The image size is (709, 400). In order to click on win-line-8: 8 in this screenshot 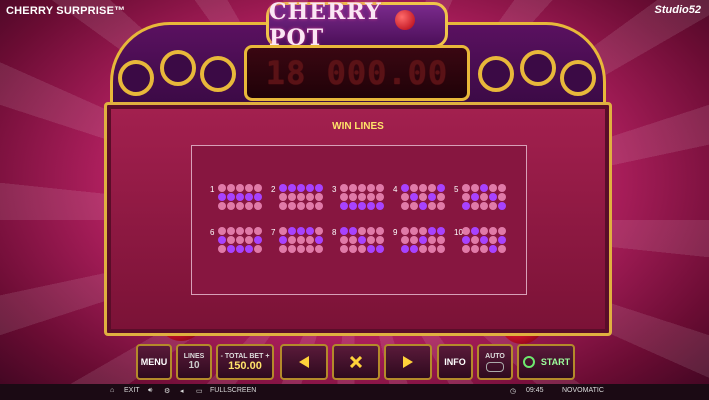, I will do `click(361, 242)`.